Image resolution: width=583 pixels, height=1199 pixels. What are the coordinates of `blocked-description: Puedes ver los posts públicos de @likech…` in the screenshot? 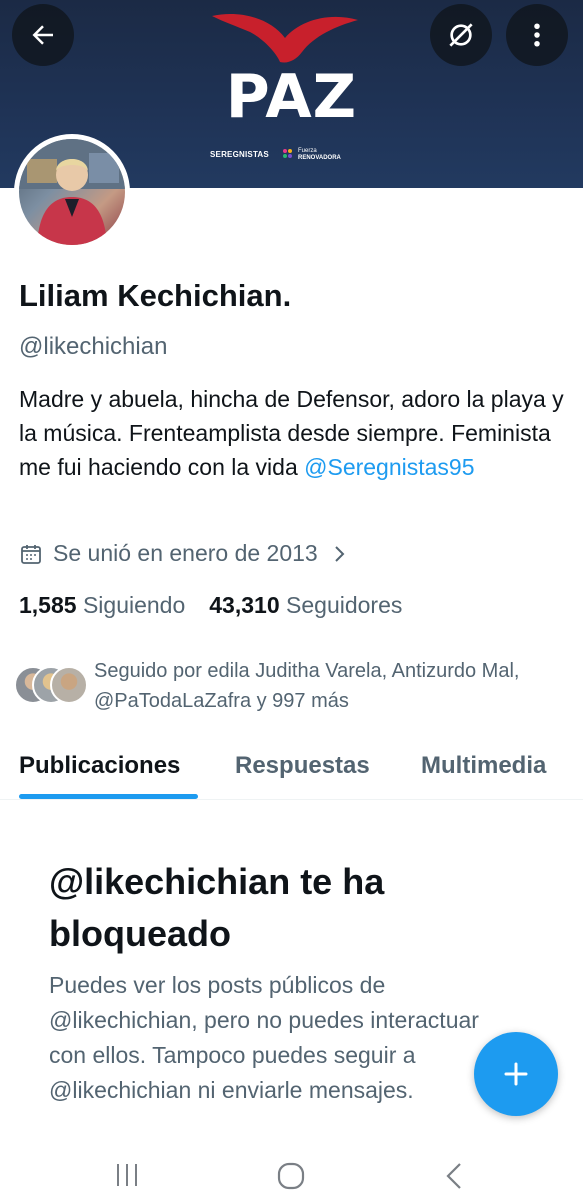 It's located at (264, 1037).